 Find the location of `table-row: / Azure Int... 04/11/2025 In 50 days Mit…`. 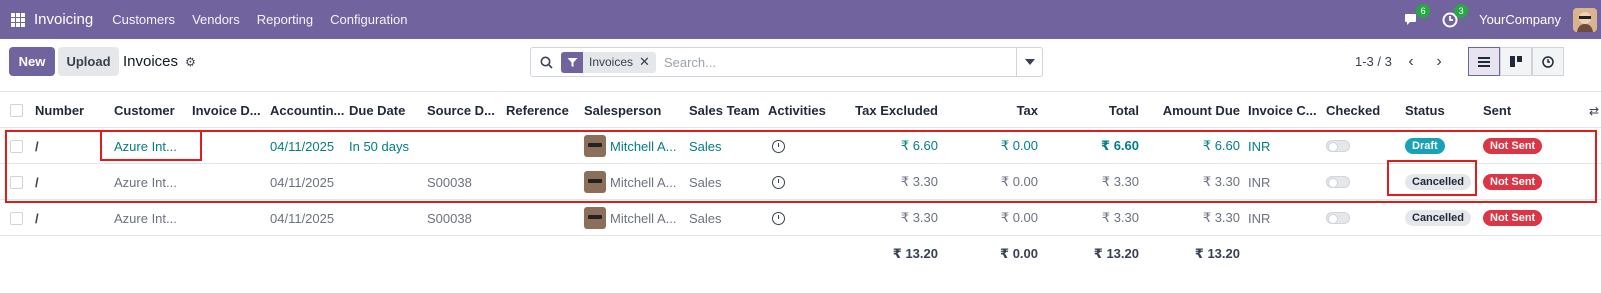

table-row: / Azure Int... 04/11/2025 In 50 days Mit… is located at coordinates (800, 146).